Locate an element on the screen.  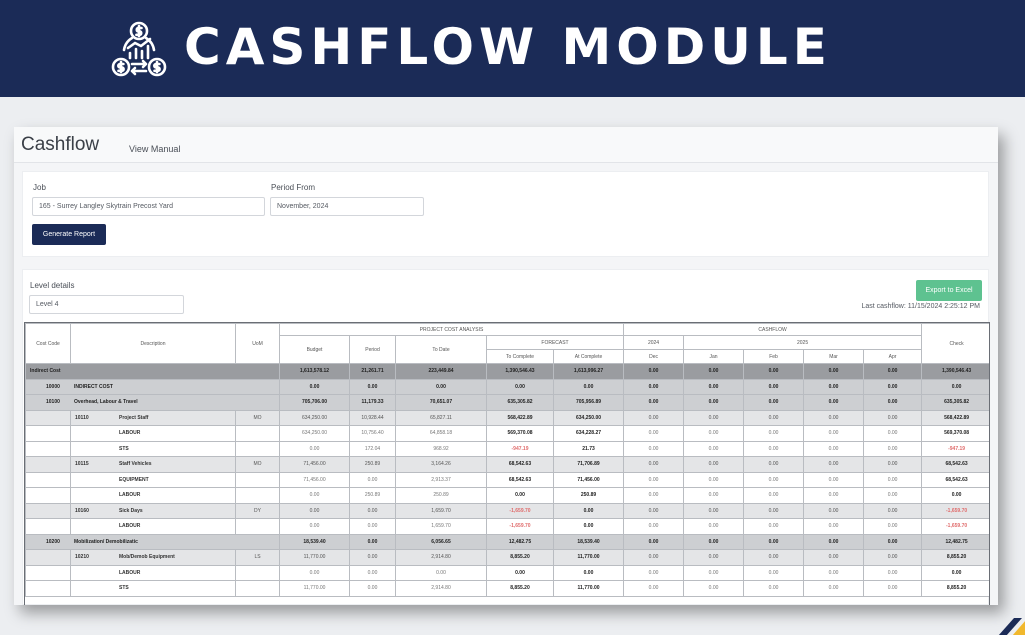
cell-apr: 0.00 is located at coordinates (893, 526).